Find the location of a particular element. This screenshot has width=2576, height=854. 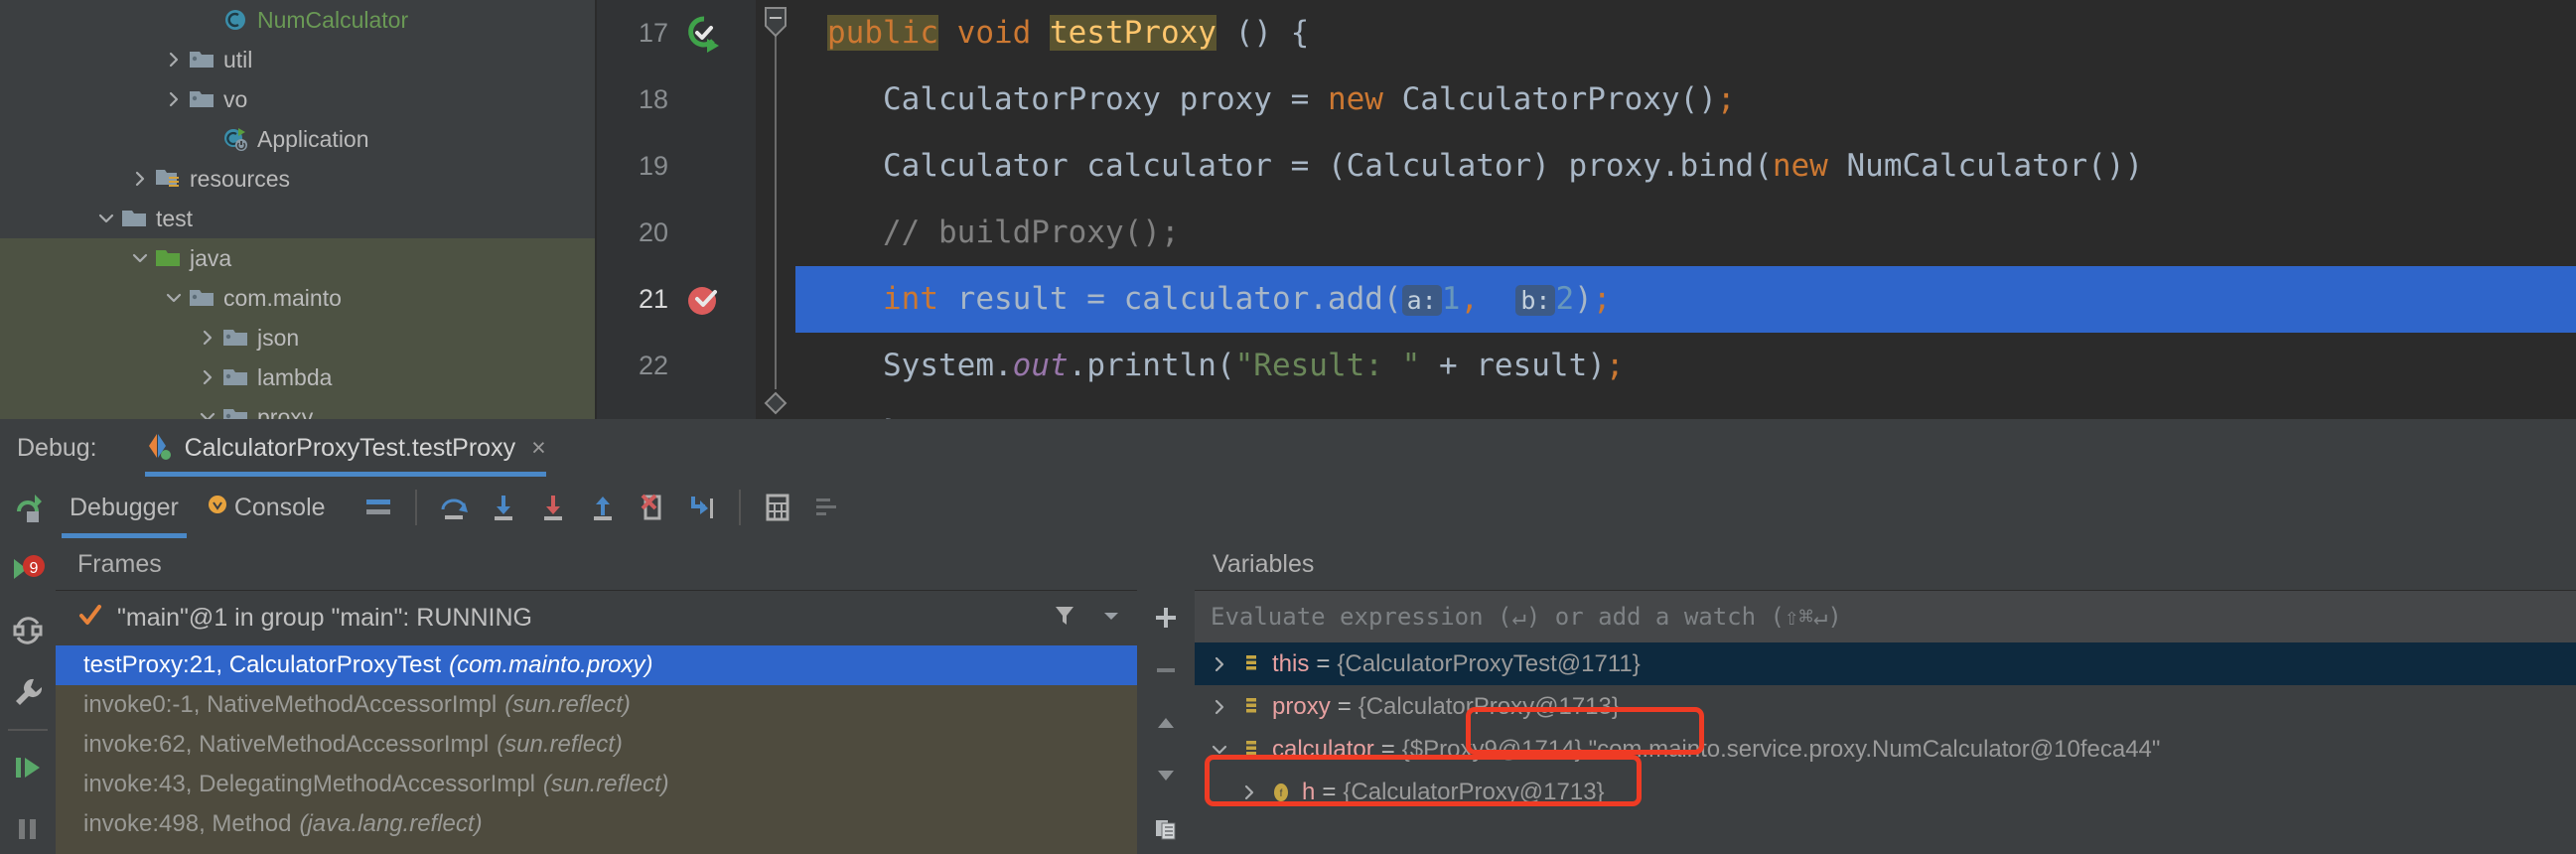

tab-console: Console is located at coordinates (266, 507).